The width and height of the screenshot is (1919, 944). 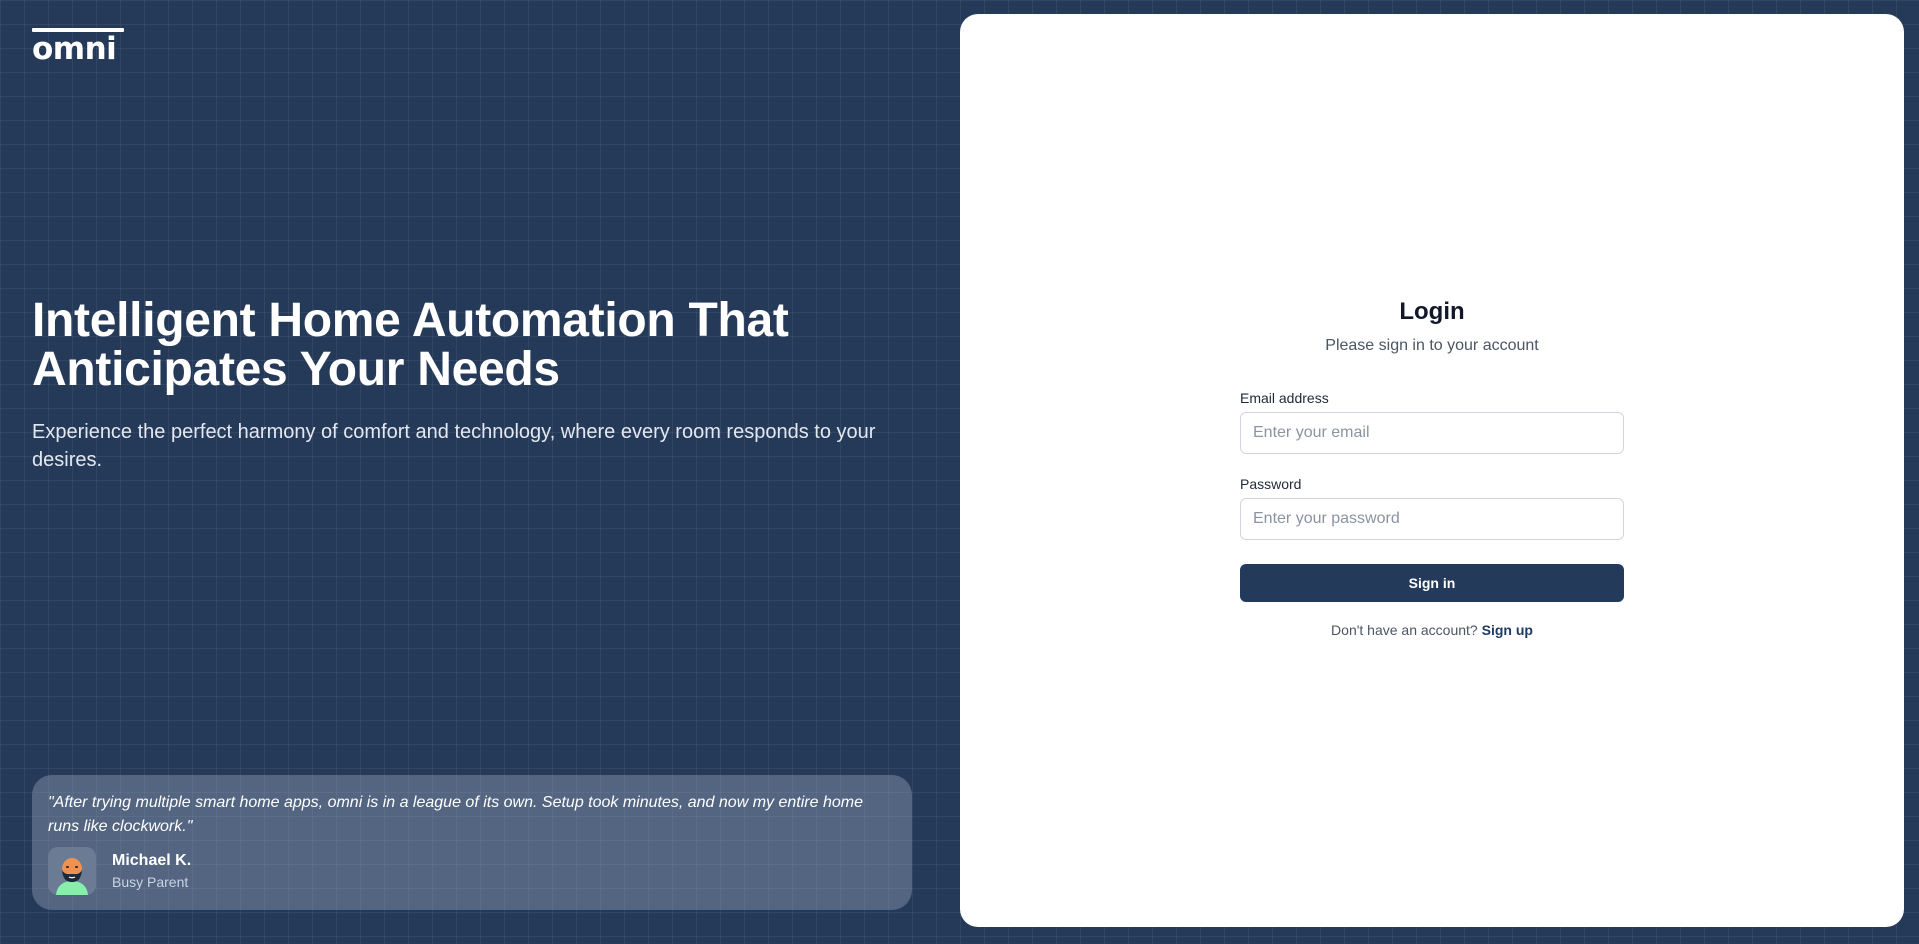 I want to click on email-field, so click(x=1432, y=433).